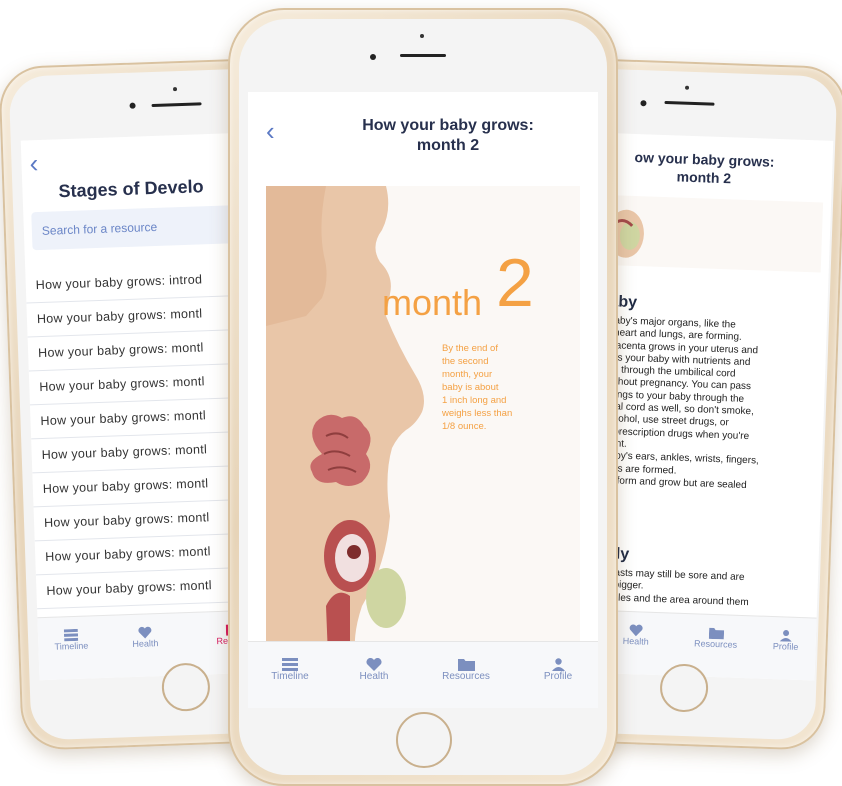 The image size is (842, 786). I want to click on text-line: month, your, so click(467, 374).